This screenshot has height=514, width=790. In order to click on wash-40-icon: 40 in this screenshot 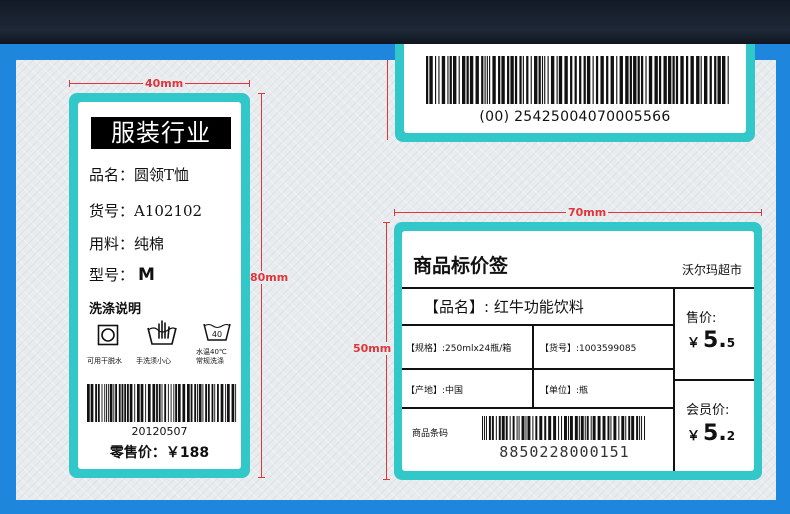, I will do `click(217, 332)`.